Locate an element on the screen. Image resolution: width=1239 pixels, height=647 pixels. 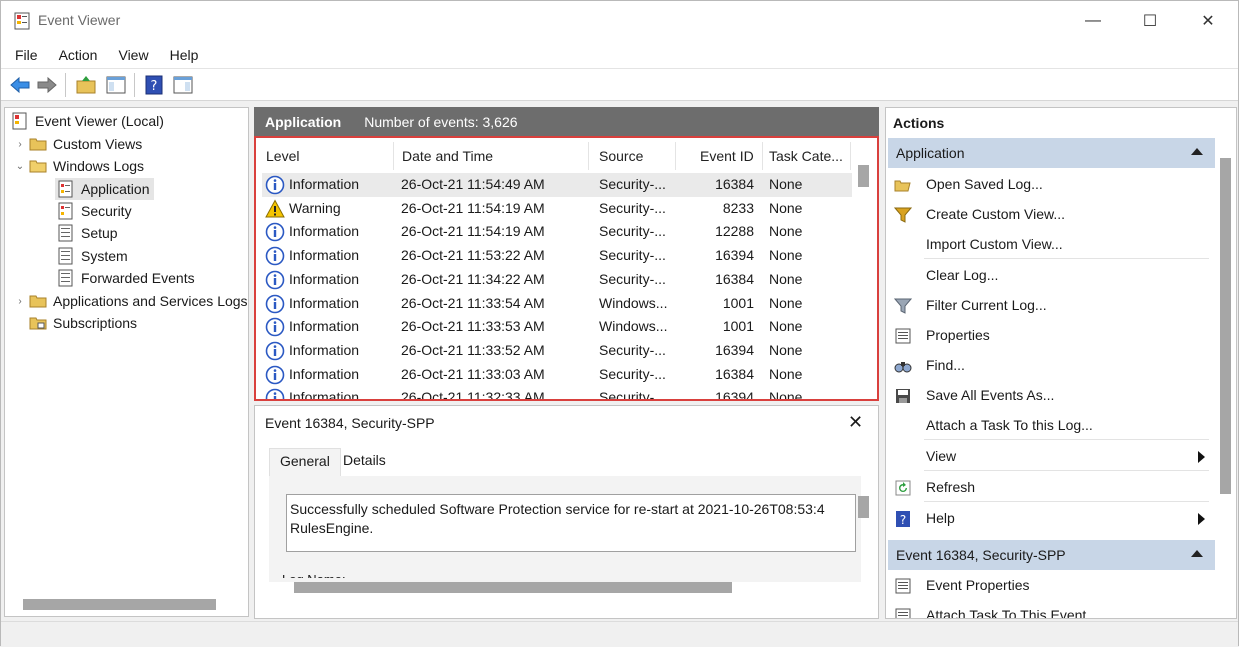
action-item: Event Properties is located at coordinates (1051, 586).